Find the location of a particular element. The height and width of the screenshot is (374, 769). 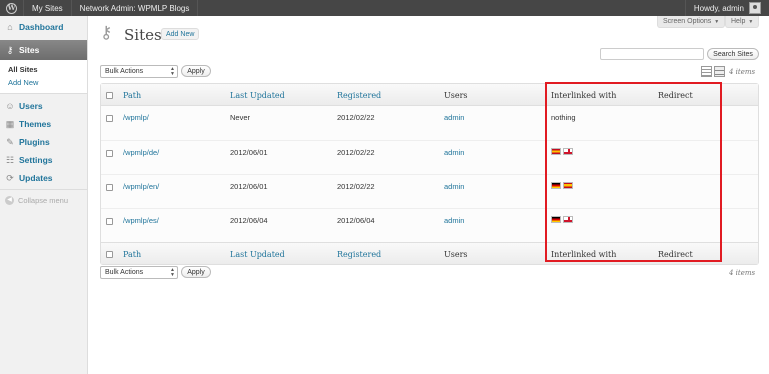

sidebar-item-updates: ⟳ Updates is located at coordinates (43, 178).